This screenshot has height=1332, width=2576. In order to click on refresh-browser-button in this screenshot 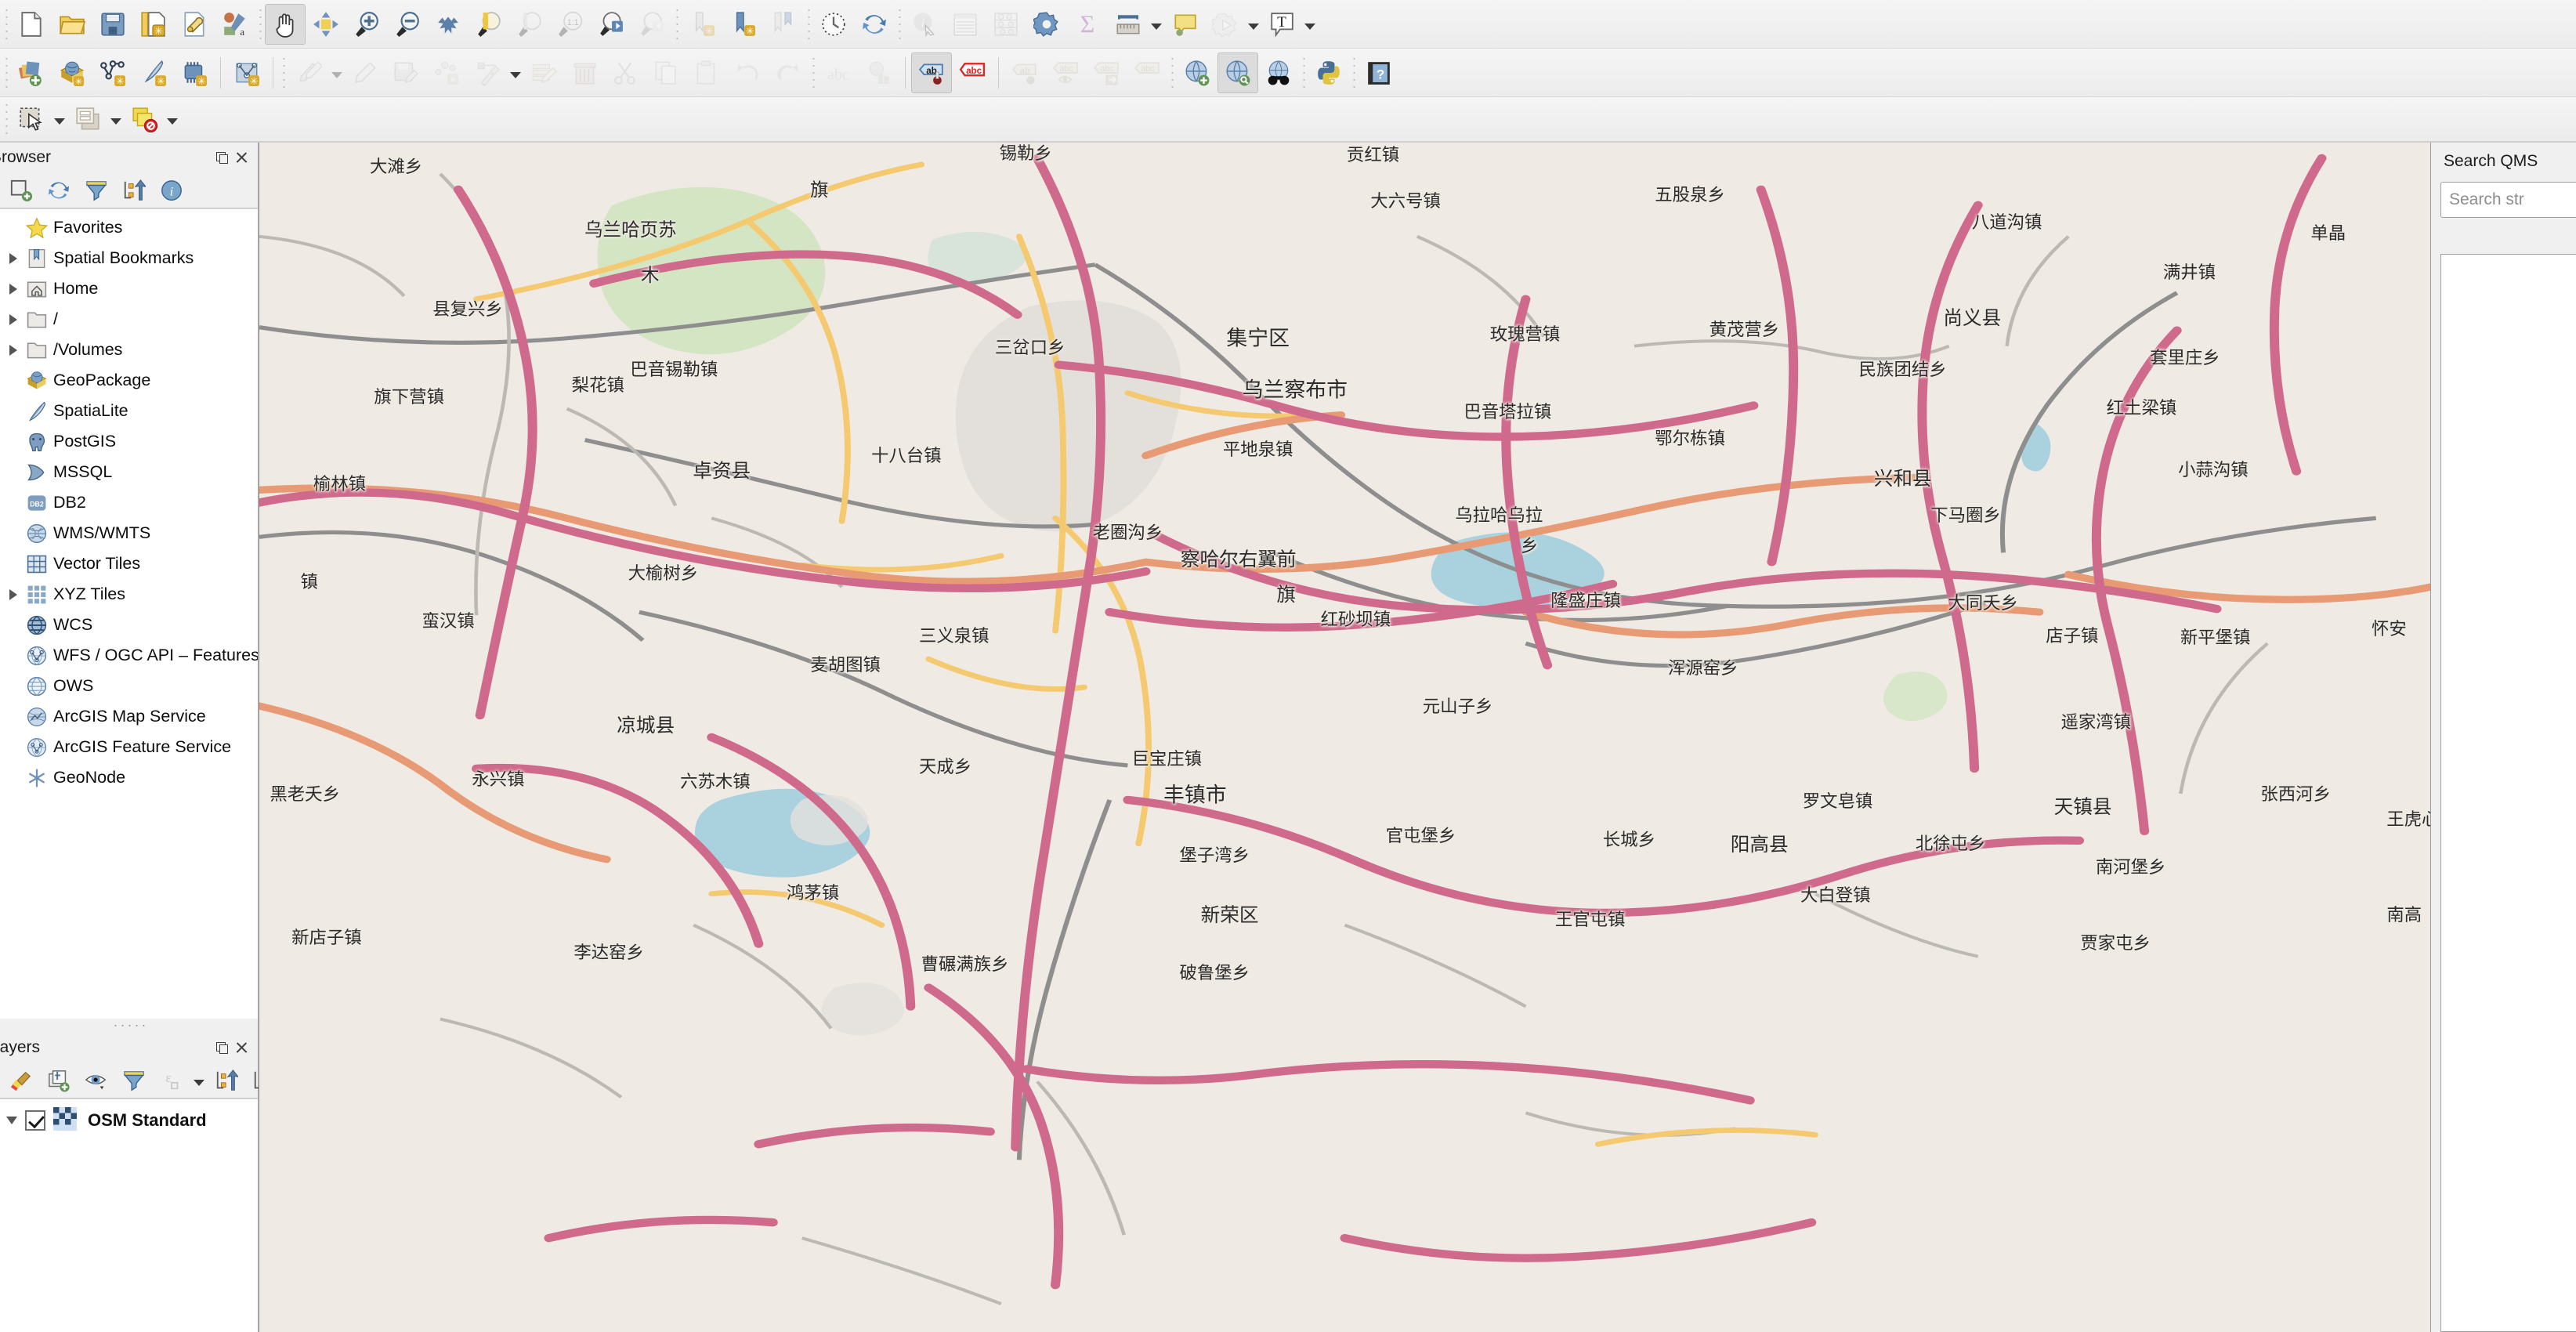, I will do `click(59, 190)`.